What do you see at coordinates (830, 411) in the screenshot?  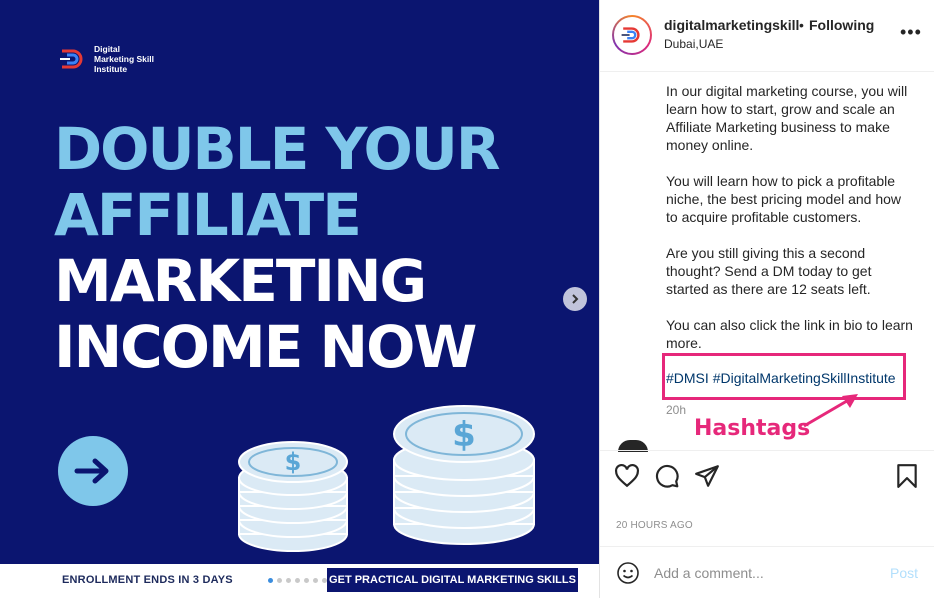 I see `annotation-arrow-icon` at bounding box center [830, 411].